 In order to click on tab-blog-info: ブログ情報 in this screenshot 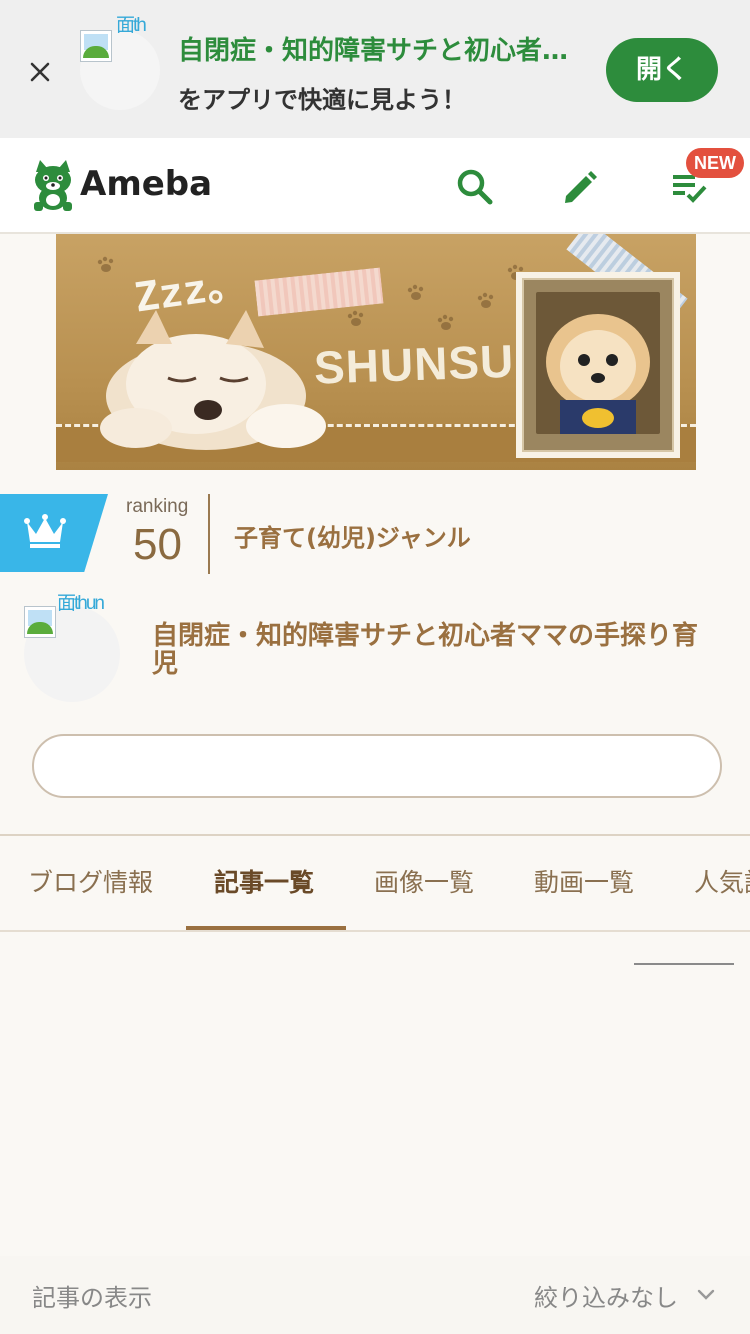, I will do `click(90, 883)`.